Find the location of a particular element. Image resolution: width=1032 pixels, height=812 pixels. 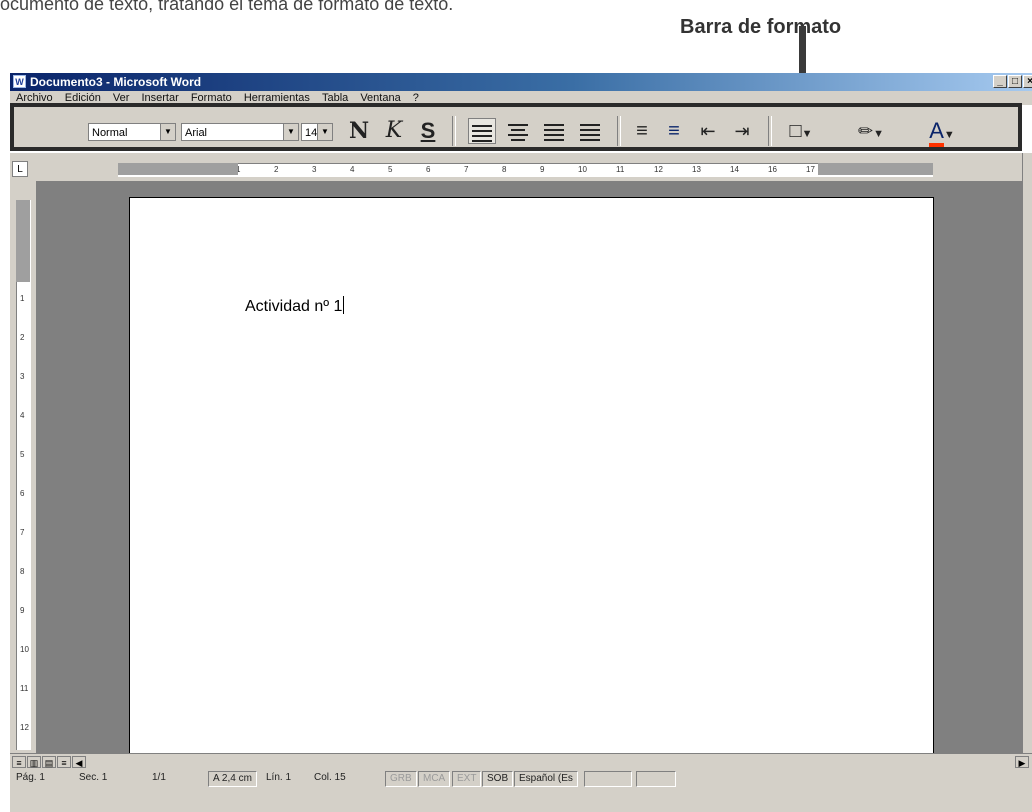

ruler-tick-label: 17 is located at coordinates (810, 169).